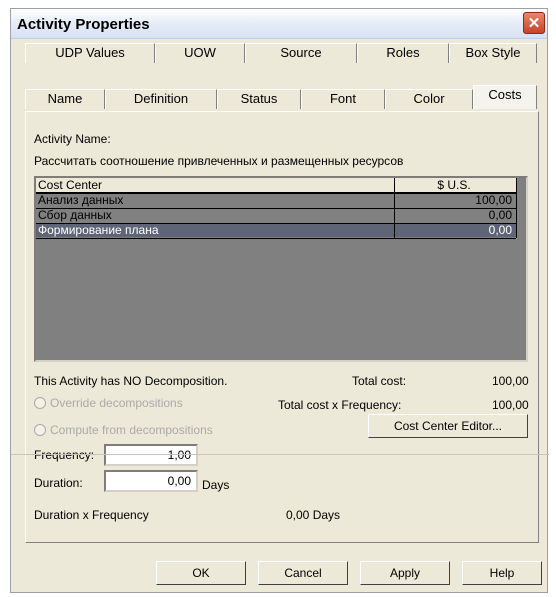  I want to click on help-button: Help, so click(502, 573).